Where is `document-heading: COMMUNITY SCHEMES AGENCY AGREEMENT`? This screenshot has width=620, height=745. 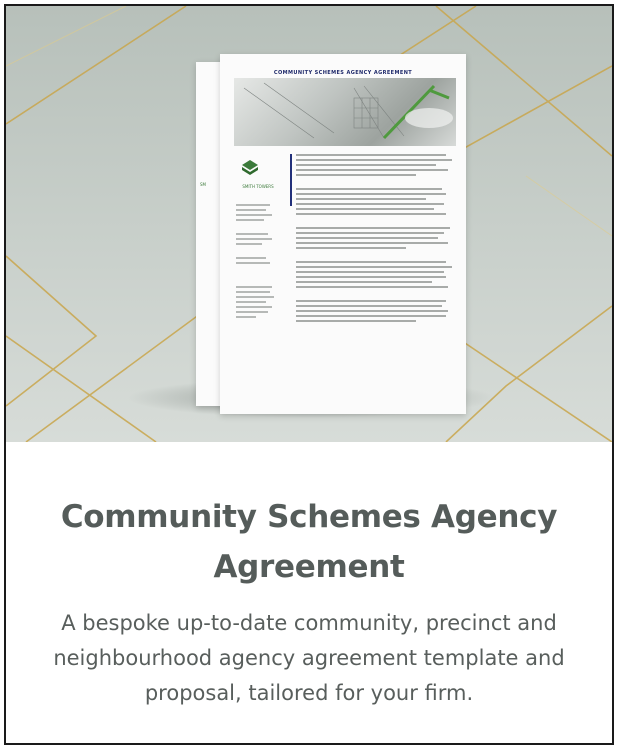 document-heading: COMMUNITY SCHEMES AGENCY AGREEMENT is located at coordinates (343, 73).